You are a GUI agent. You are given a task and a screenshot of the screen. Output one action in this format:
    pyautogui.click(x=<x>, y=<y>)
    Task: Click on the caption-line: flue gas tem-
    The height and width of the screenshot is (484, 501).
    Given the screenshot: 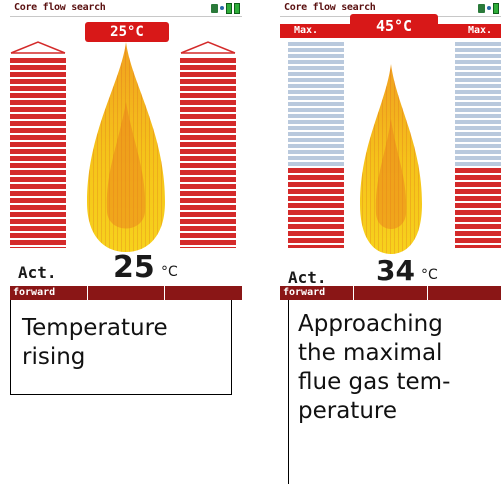 What is the action you would take?
    pyautogui.click(x=374, y=382)
    